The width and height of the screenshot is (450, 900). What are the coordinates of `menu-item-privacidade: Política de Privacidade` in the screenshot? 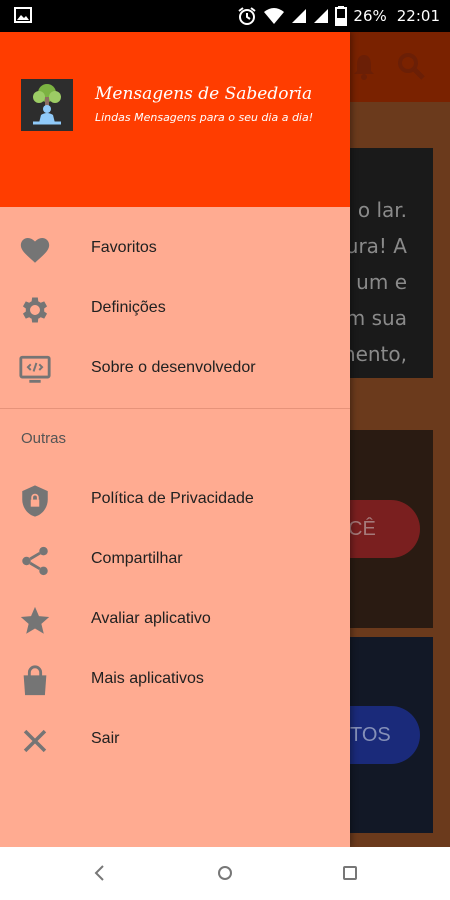 It's located at (175, 500).